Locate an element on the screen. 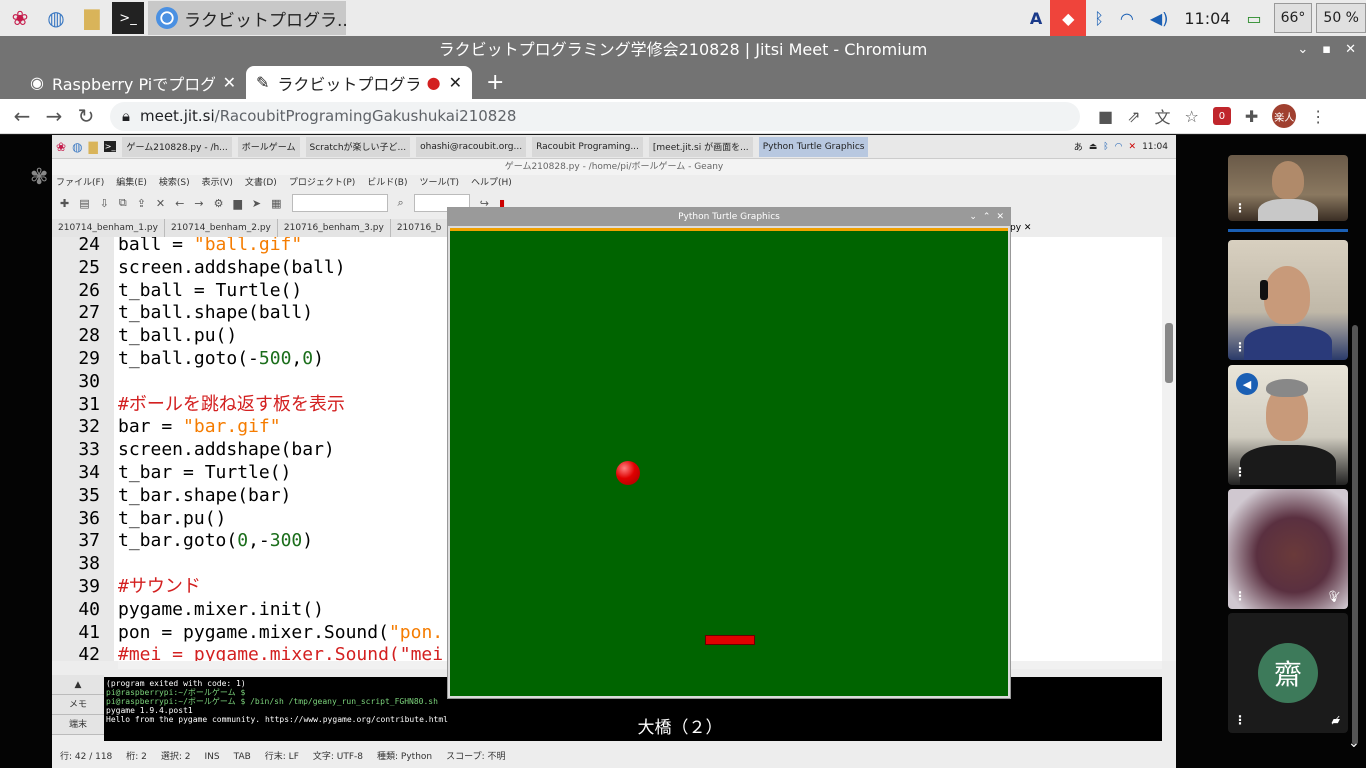  url-host: meet.jit.si is located at coordinates (177, 116).